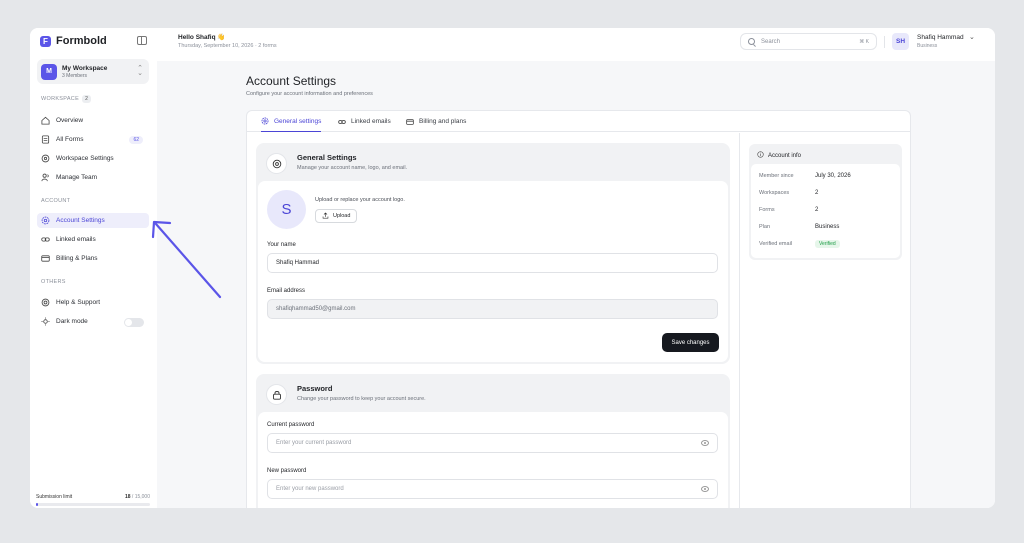  What do you see at coordinates (785, 155) in the screenshot?
I see `account-info-title: Account info` at bounding box center [785, 155].